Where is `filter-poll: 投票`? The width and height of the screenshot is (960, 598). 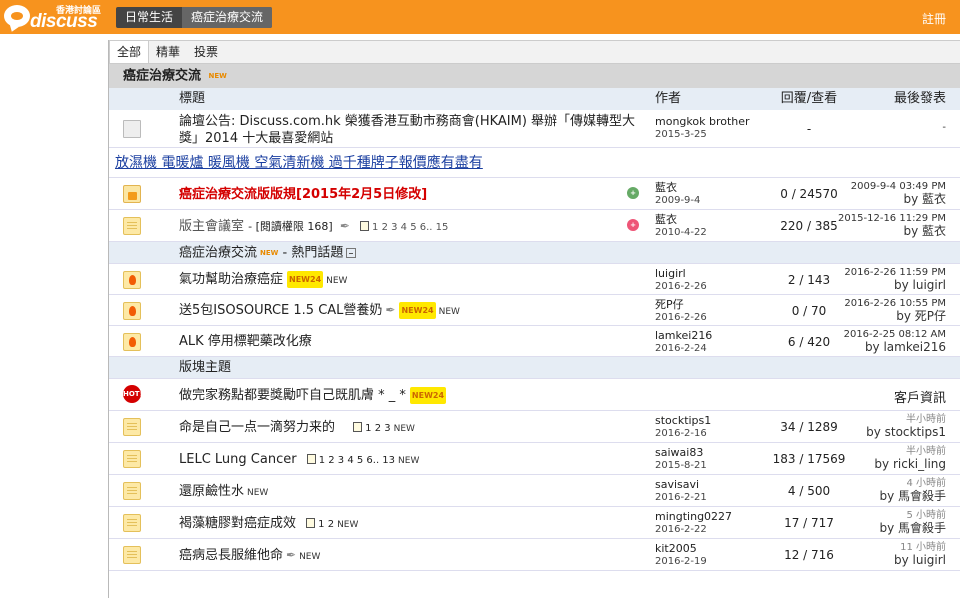 filter-poll: 投票 is located at coordinates (206, 52).